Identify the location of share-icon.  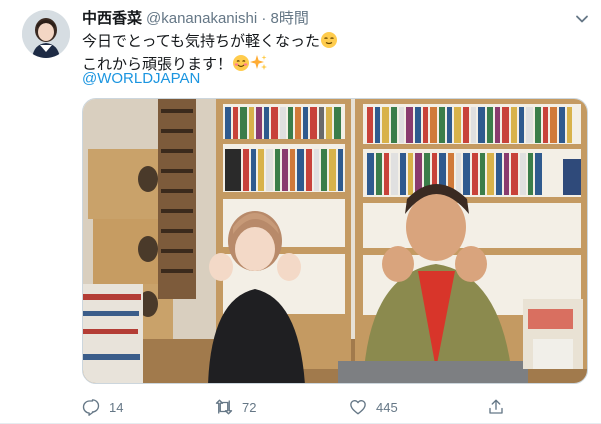
(496, 406).